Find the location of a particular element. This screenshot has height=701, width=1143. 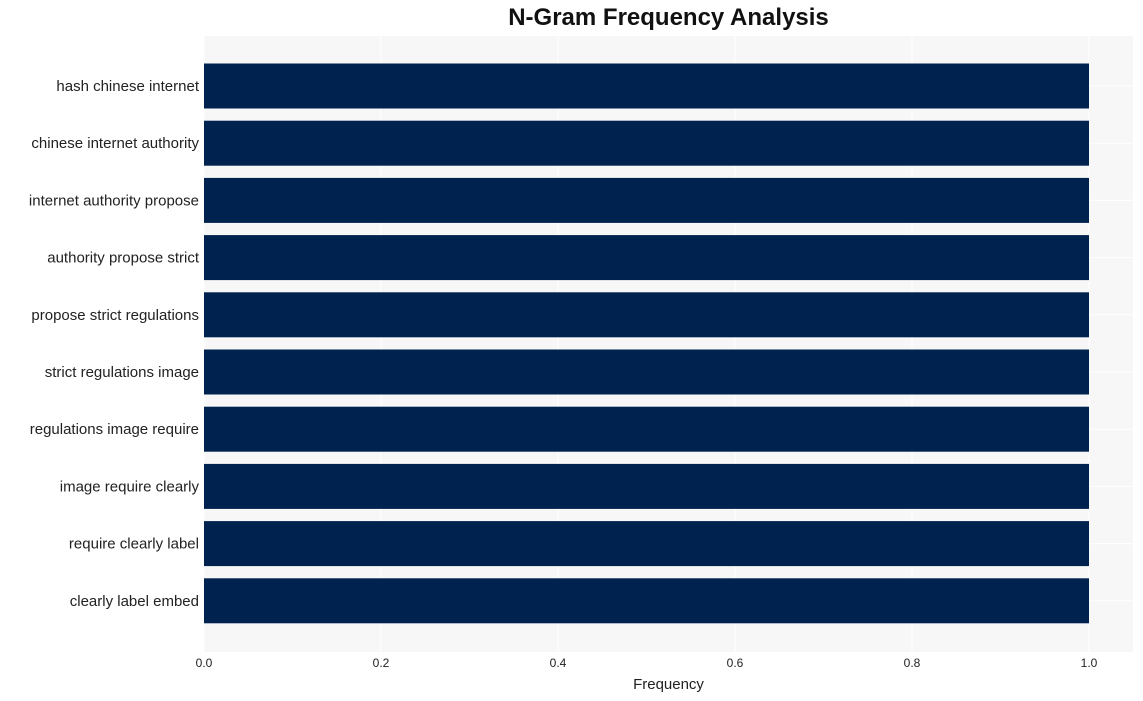

y-tick-label: internet authority propose is located at coordinates (114, 200).